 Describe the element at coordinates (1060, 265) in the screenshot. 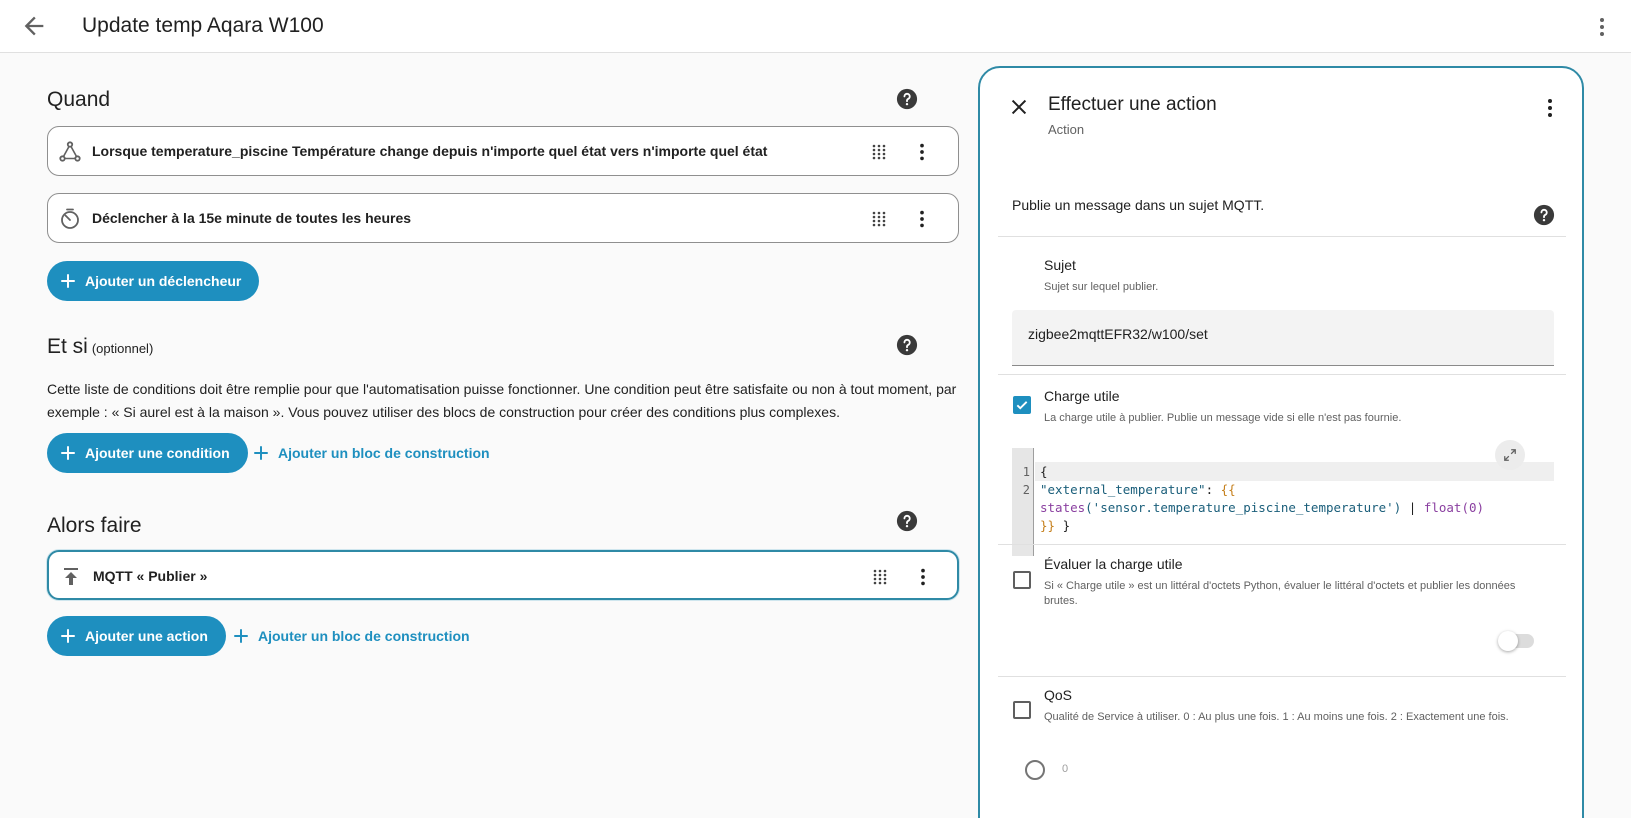

I see `topic-label: Sujet` at that location.